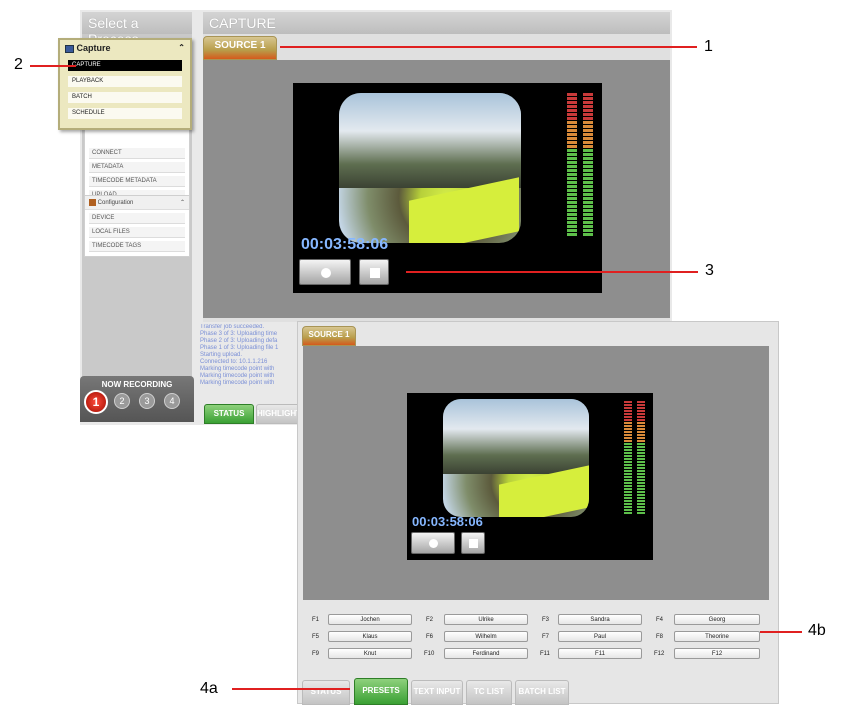  What do you see at coordinates (137, 384) in the screenshot?
I see `now-recording-label: NOW RECORDING` at bounding box center [137, 384].